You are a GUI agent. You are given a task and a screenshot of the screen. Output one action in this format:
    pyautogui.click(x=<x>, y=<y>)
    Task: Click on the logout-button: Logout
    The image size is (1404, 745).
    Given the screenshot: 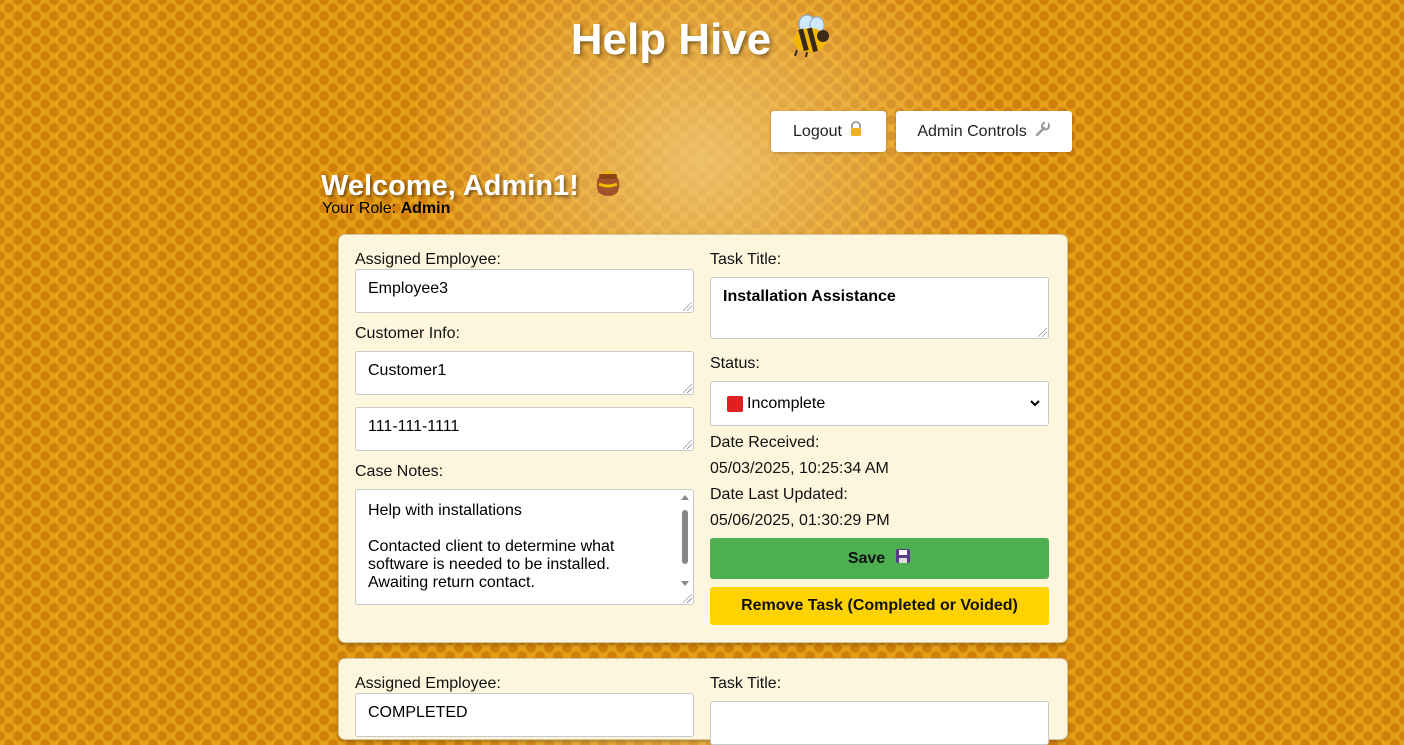 What is the action you would take?
    pyautogui.click(x=828, y=131)
    